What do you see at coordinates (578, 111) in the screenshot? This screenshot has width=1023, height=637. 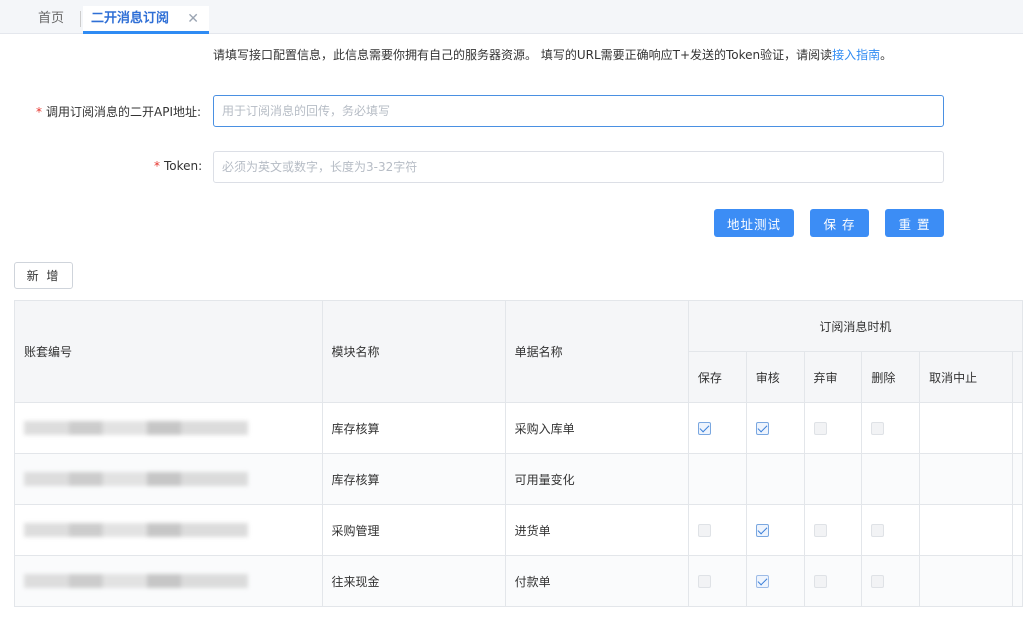 I see `api-url-input` at bounding box center [578, 111].